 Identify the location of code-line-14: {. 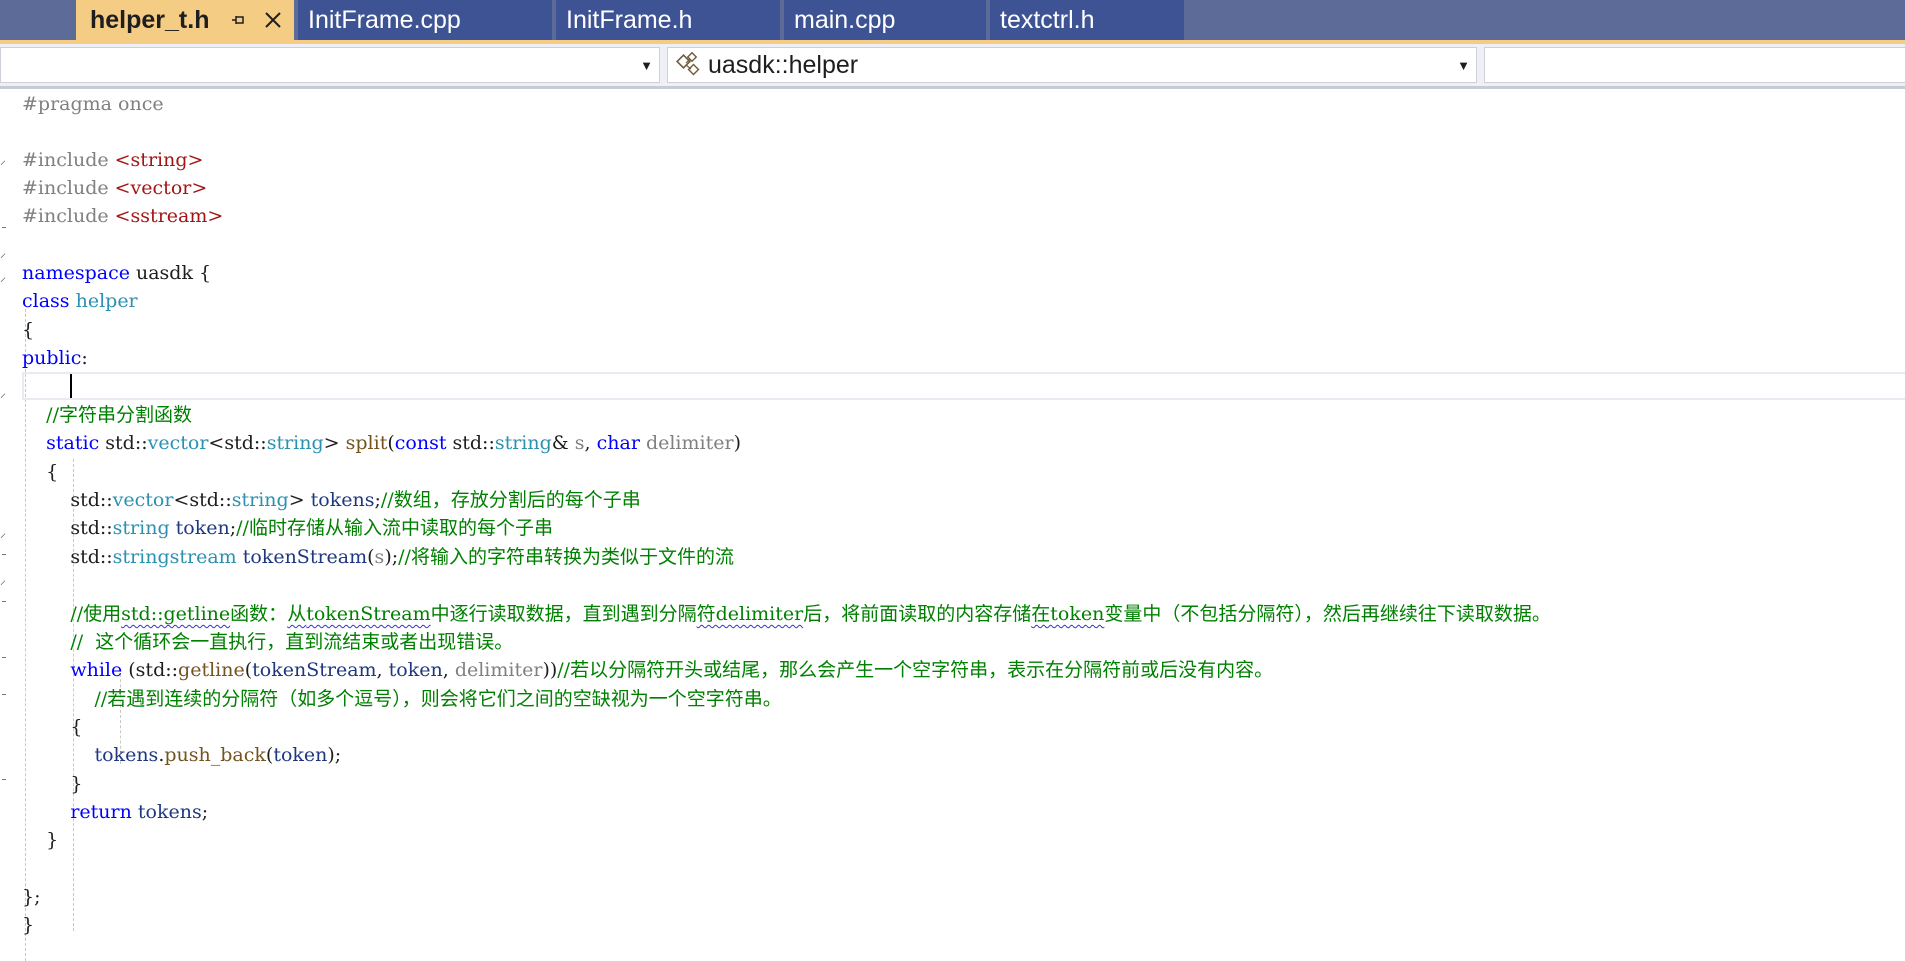
(40, 472).